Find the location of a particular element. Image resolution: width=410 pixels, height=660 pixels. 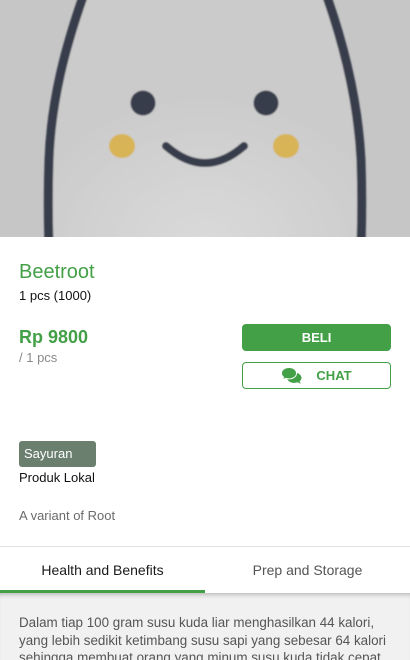

buy-button-label: BELI is located at coordinates (316, 337).